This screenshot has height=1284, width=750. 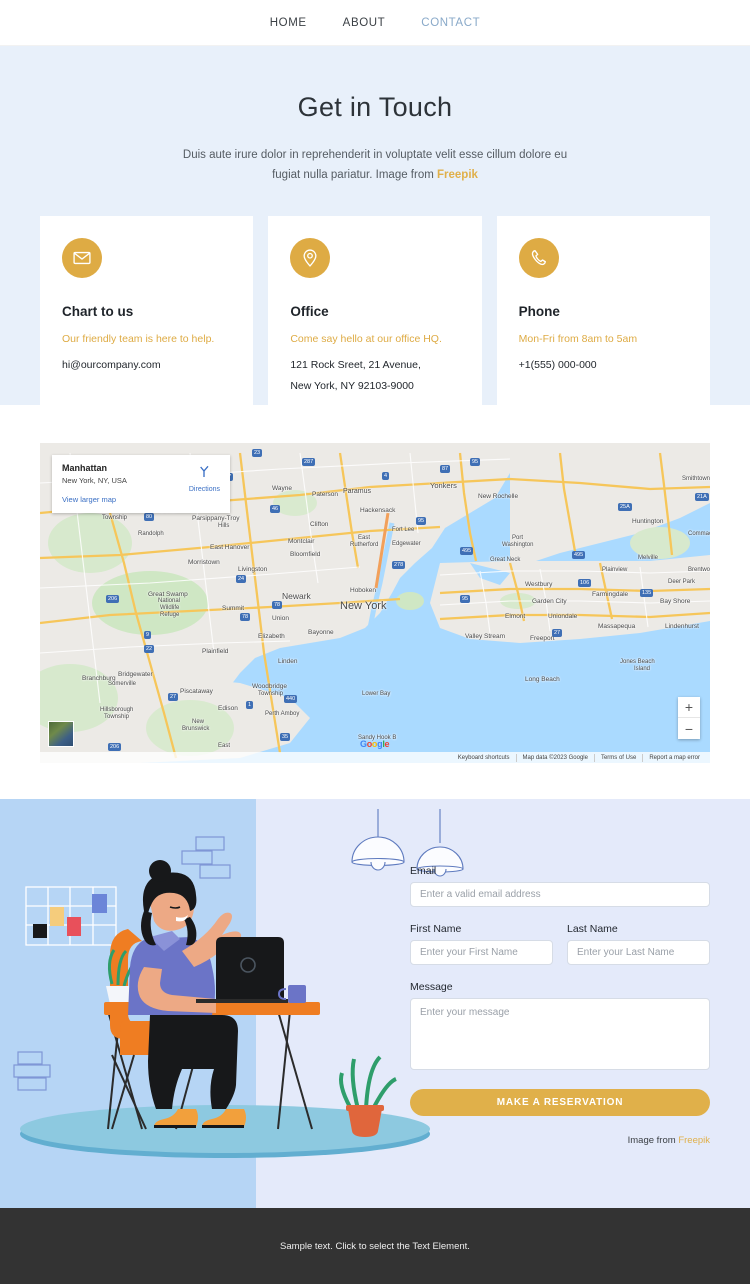 What do you see at coordinates (560, 894) in the screenshot?
I see `email-field` at bounding box center [560, 894].